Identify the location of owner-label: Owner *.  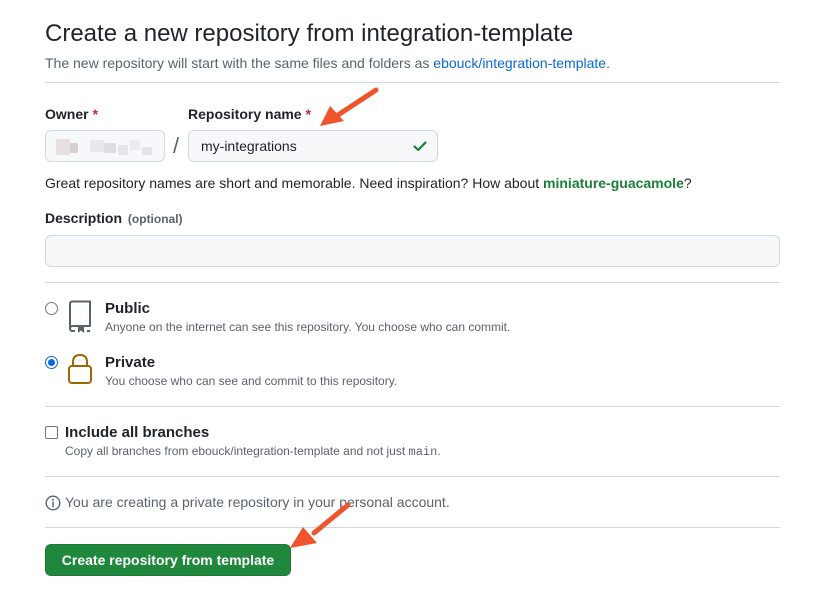
(71, 114).